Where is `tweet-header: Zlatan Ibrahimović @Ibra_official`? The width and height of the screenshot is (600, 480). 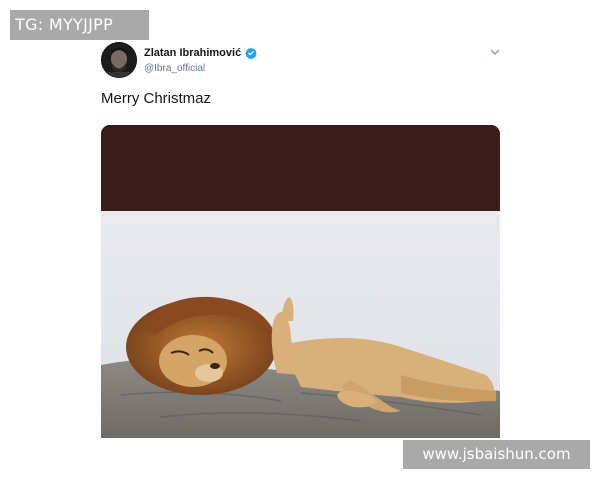
tweet-header: Zlatan Ibrahimović @Ibra_official is located at coordinates (301, 62).